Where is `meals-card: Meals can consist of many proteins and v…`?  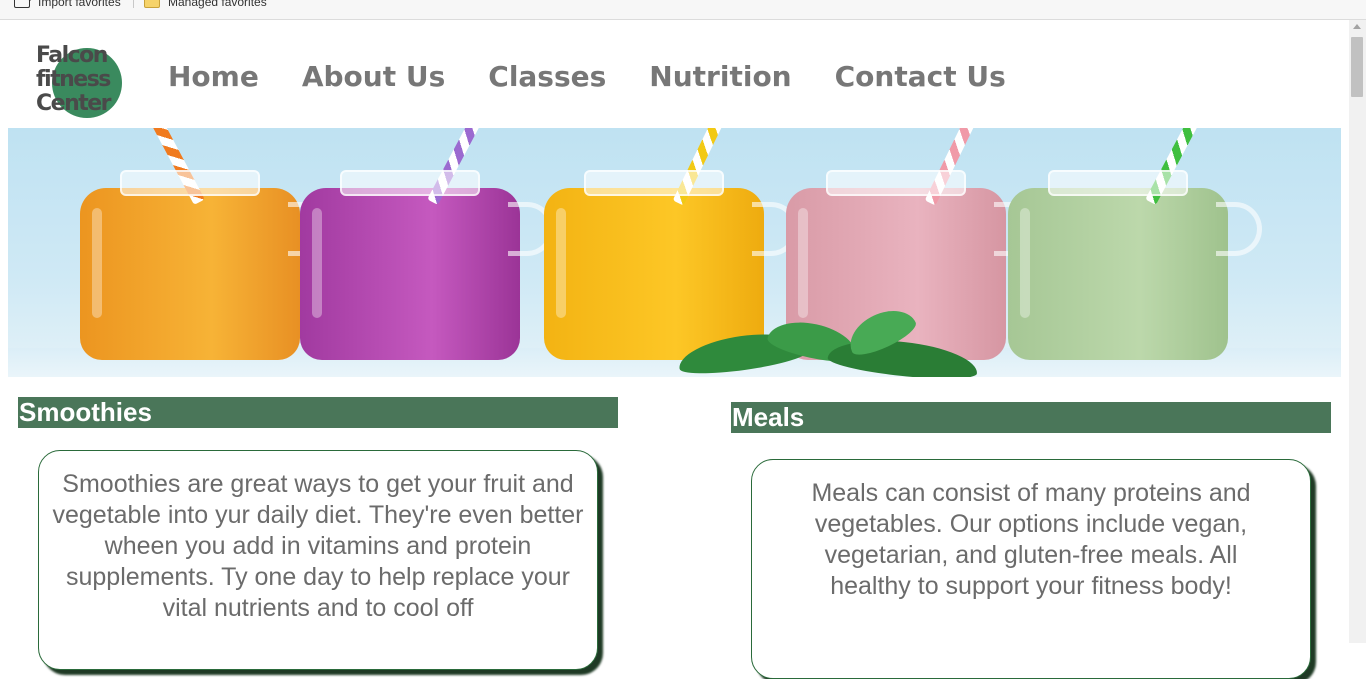 meals-card: Meals can consist of many proteins and v… is located at coordinates (1031, 569).